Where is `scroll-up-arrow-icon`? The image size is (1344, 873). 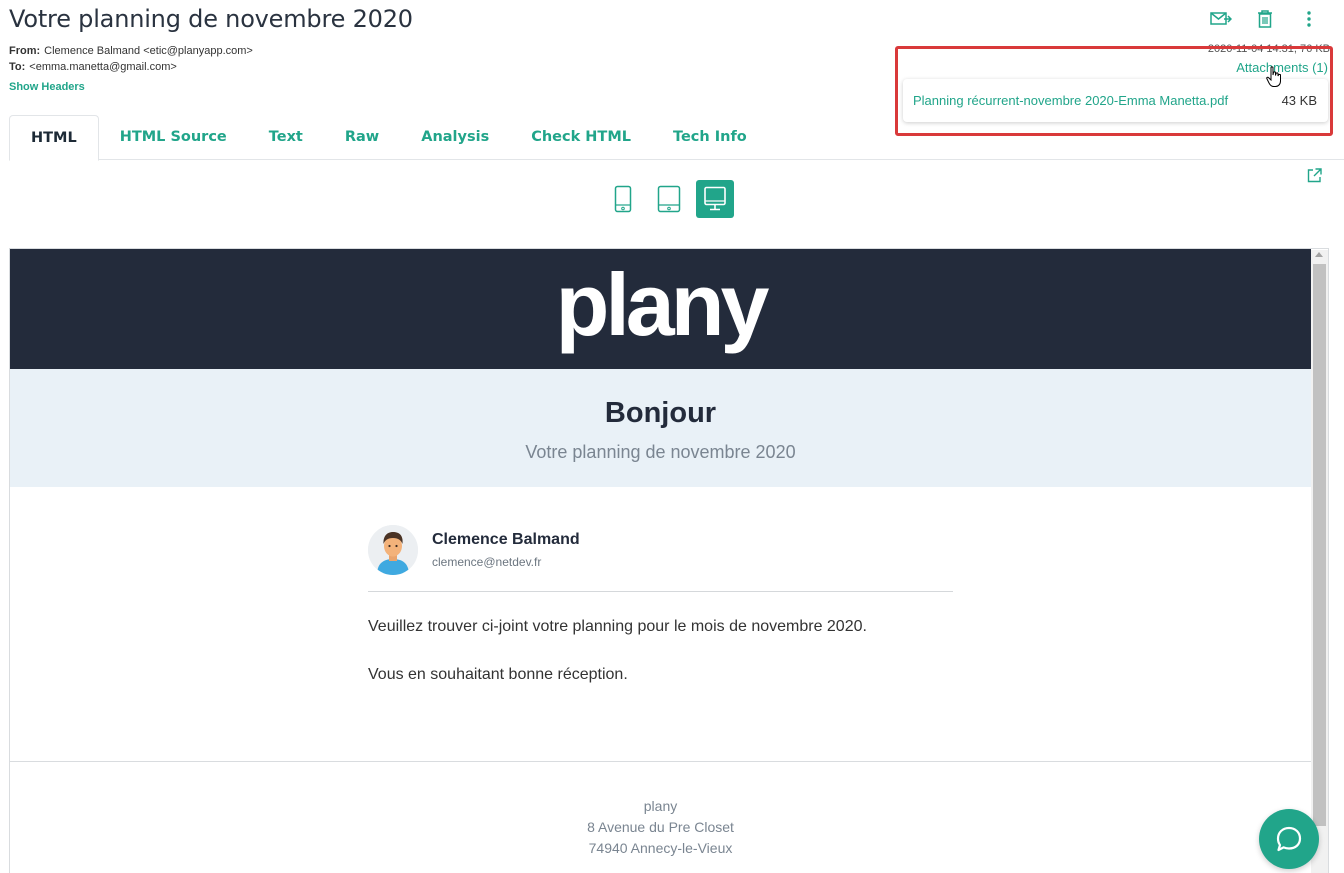 scroll-up-arrow-icon is located at coordinates (1319, 254).